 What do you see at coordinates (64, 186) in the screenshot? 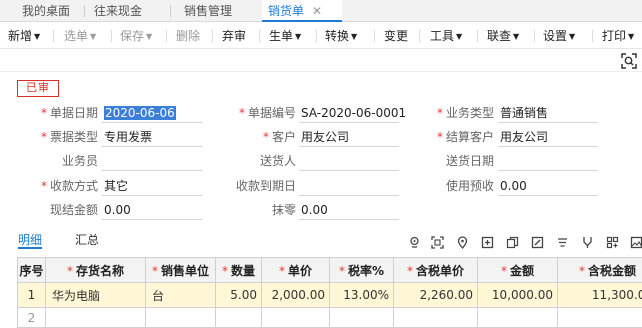
I see `pay-method-label: *收款方式` at bounding box center [64, 186].